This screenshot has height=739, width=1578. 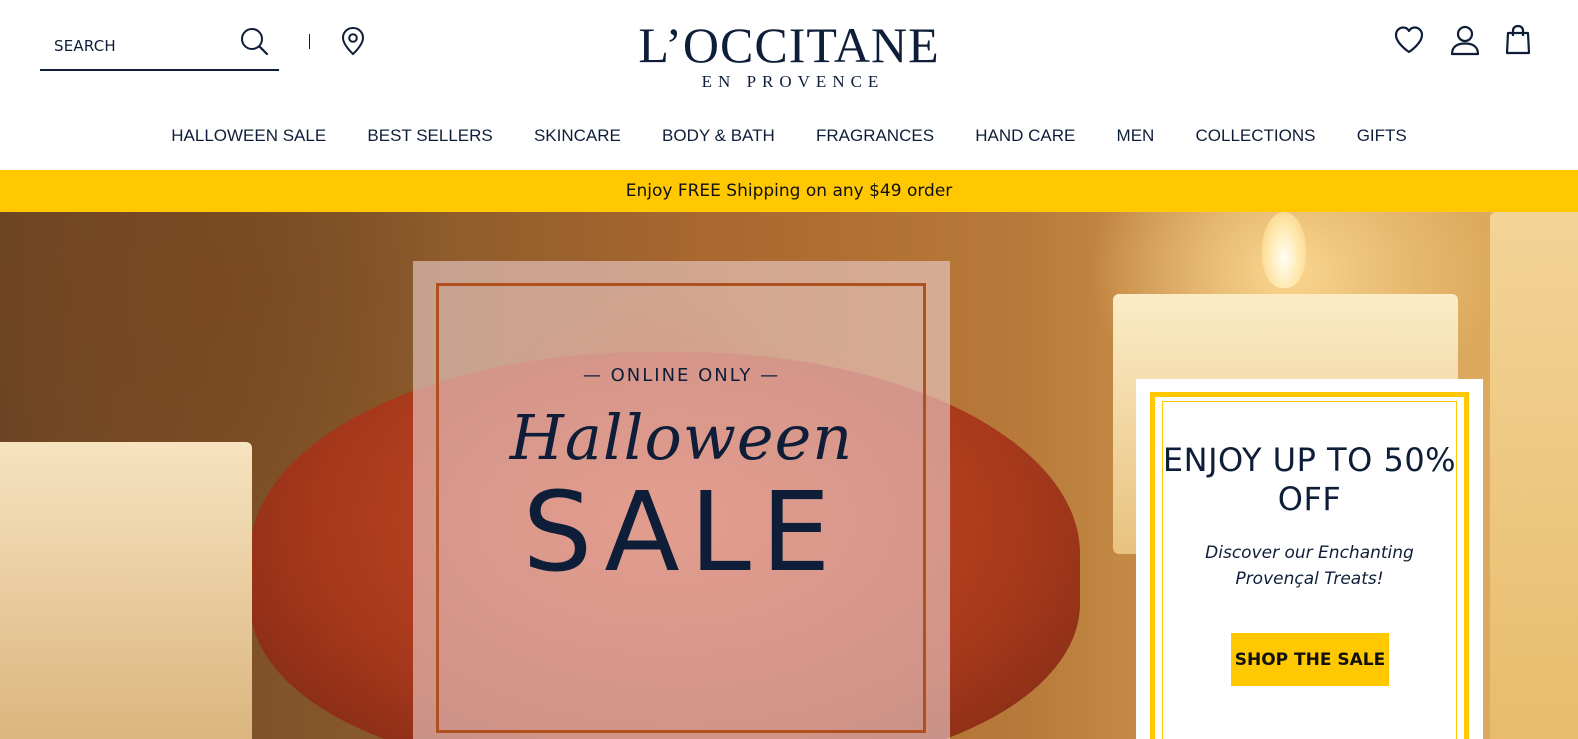 I want to click on nav-item-body-bath: BODY & BATH, so click(x=718, y=136).